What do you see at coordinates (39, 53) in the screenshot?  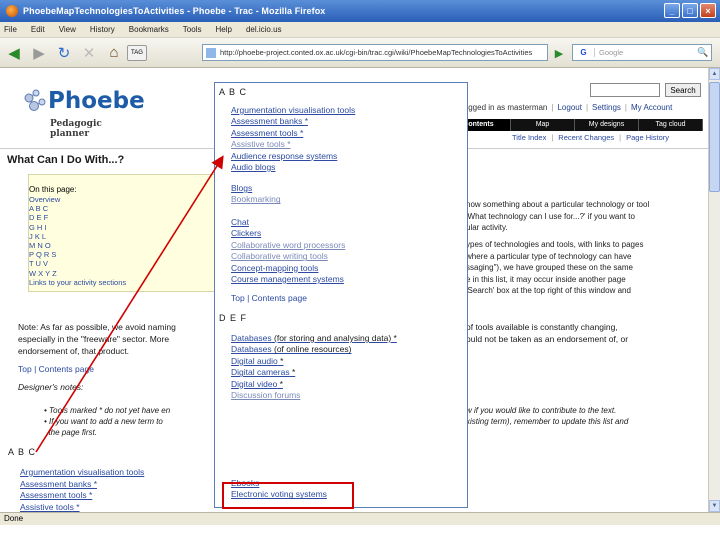 I see `forward-icon: ▶` at bounding box center [39, 53].